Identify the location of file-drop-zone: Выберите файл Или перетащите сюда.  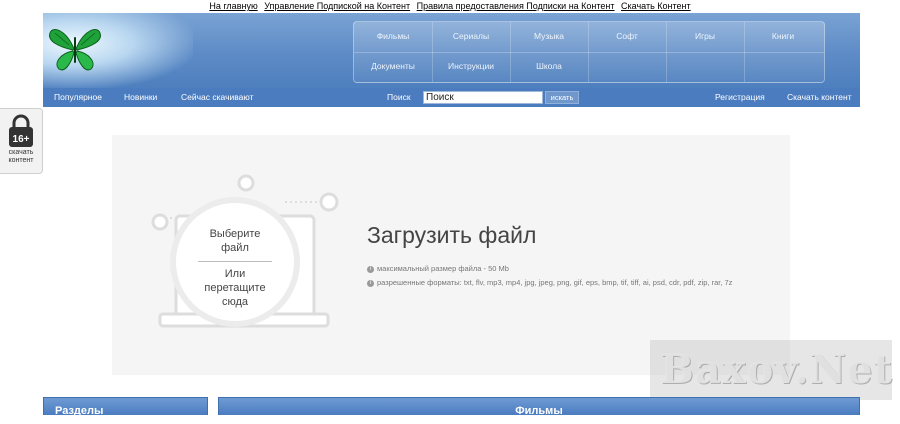
(235, 262).